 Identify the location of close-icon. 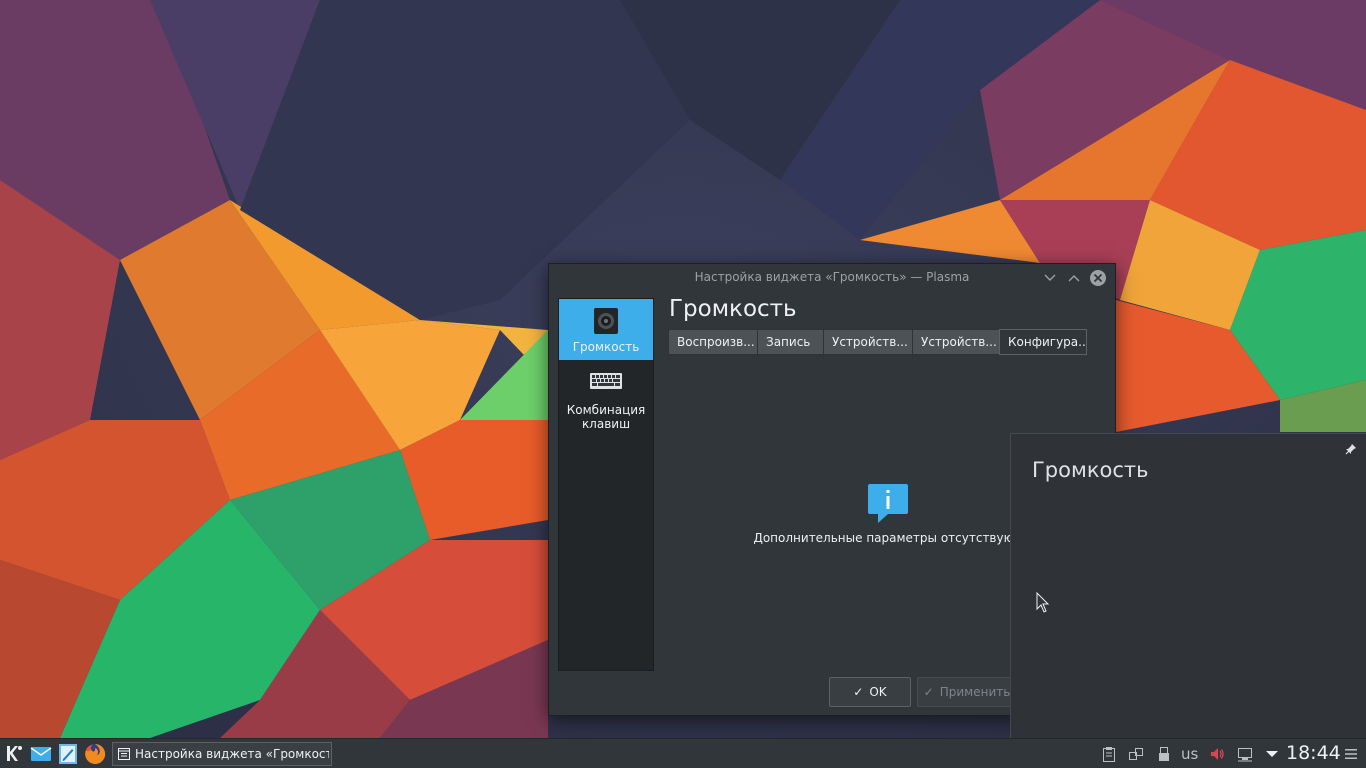
(1098, 278).